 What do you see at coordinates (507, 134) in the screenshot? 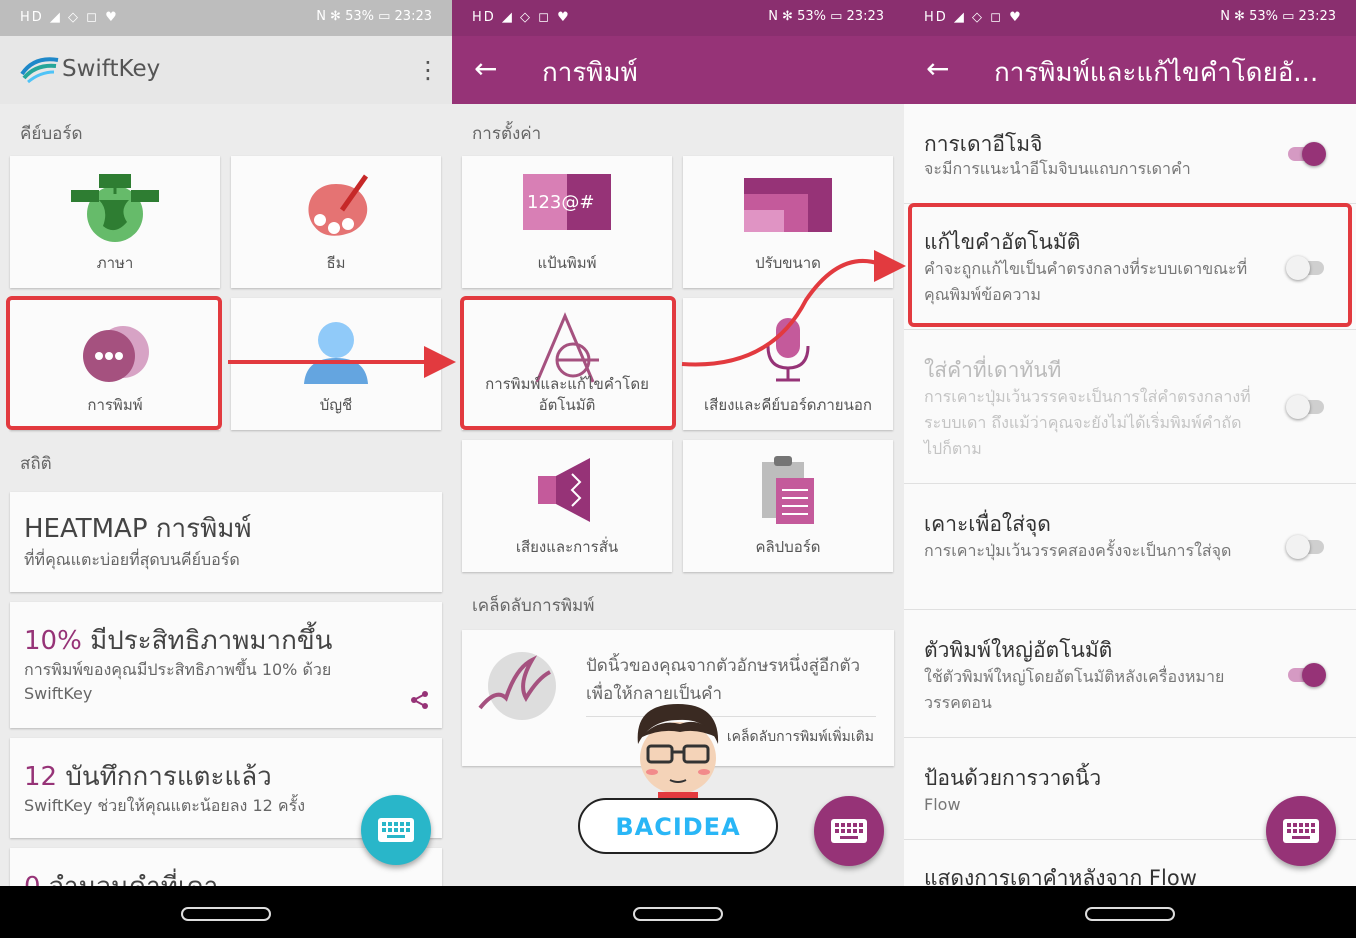
I see `settings-section-header: การตั้งค่า` at bounding box center [507, 134].